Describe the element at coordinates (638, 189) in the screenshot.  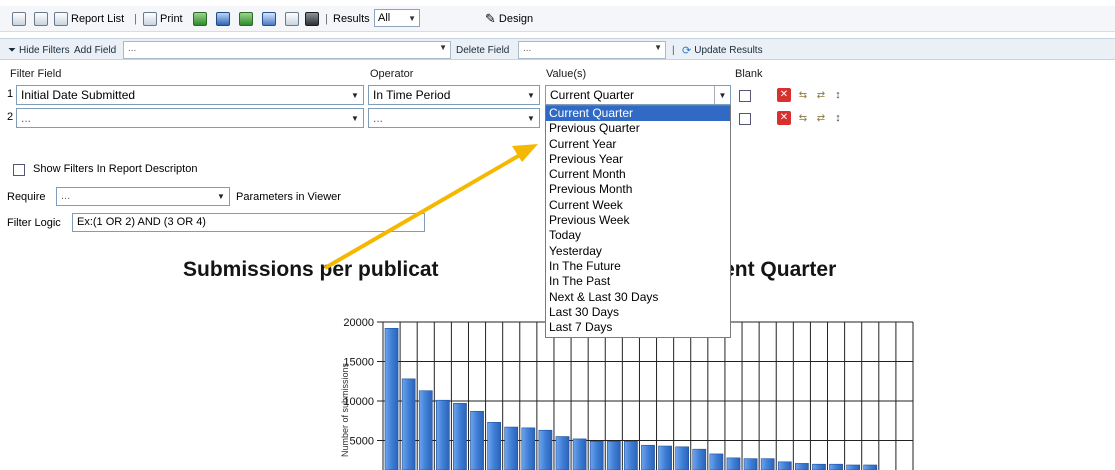
I see `dropdown-option: Previous Month` at that location.